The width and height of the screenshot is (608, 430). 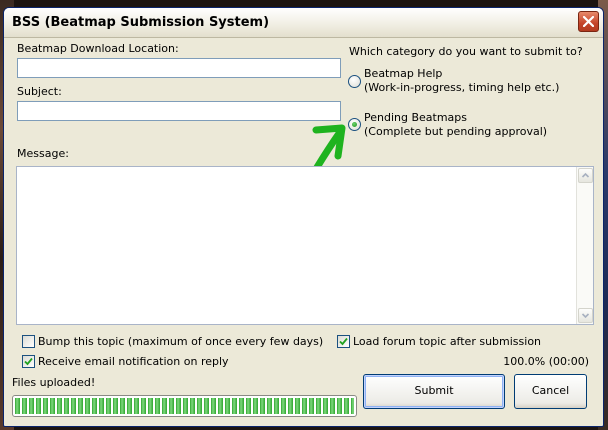 What do you see at coordinates (456, 131) in the screenshot?
I see `radio-pending-beatmaps-description: (Complete but pending approval)` at bounding box center [456, 131].